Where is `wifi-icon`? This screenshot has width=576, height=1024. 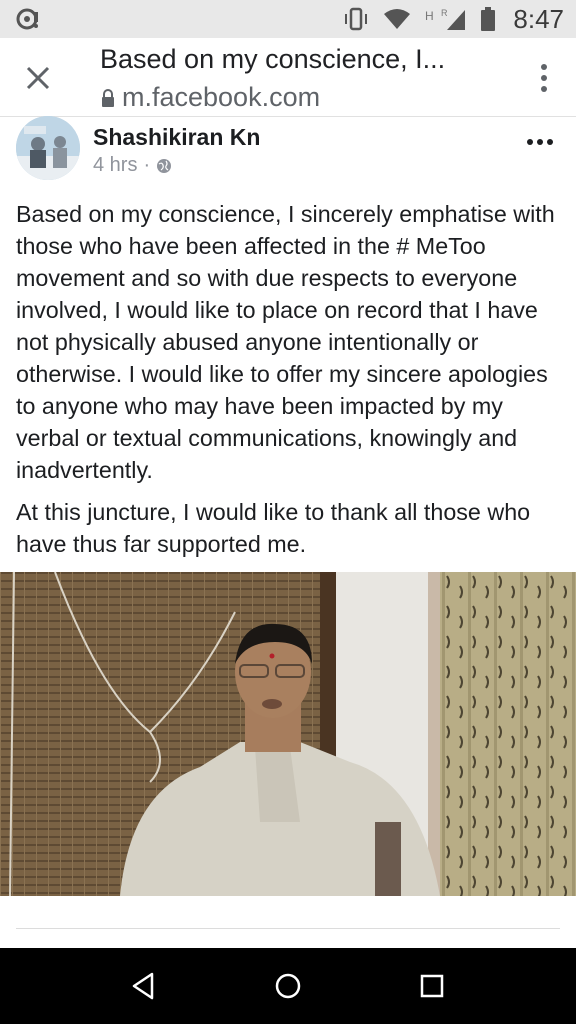
wifi-icon is located at coordinates (397, 19).